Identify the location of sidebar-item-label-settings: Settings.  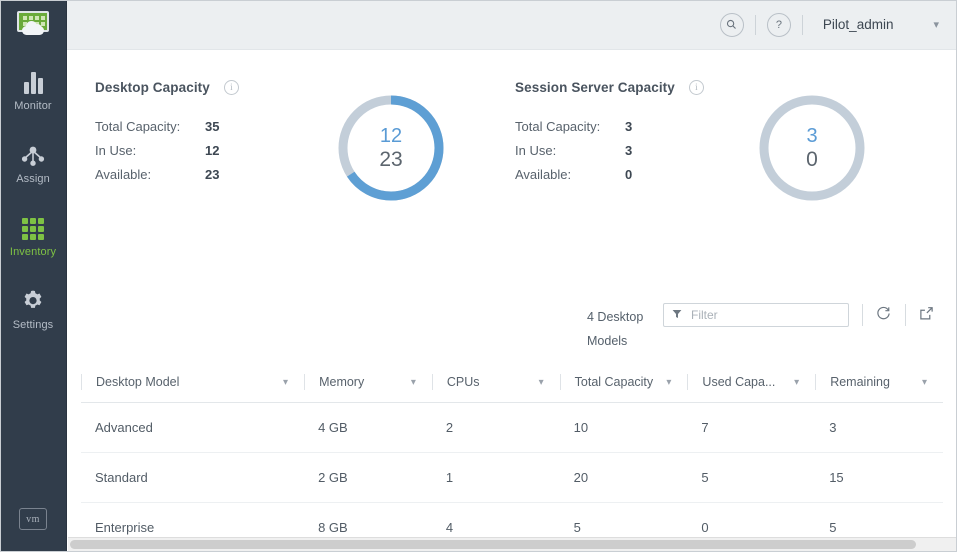
(33, 325).